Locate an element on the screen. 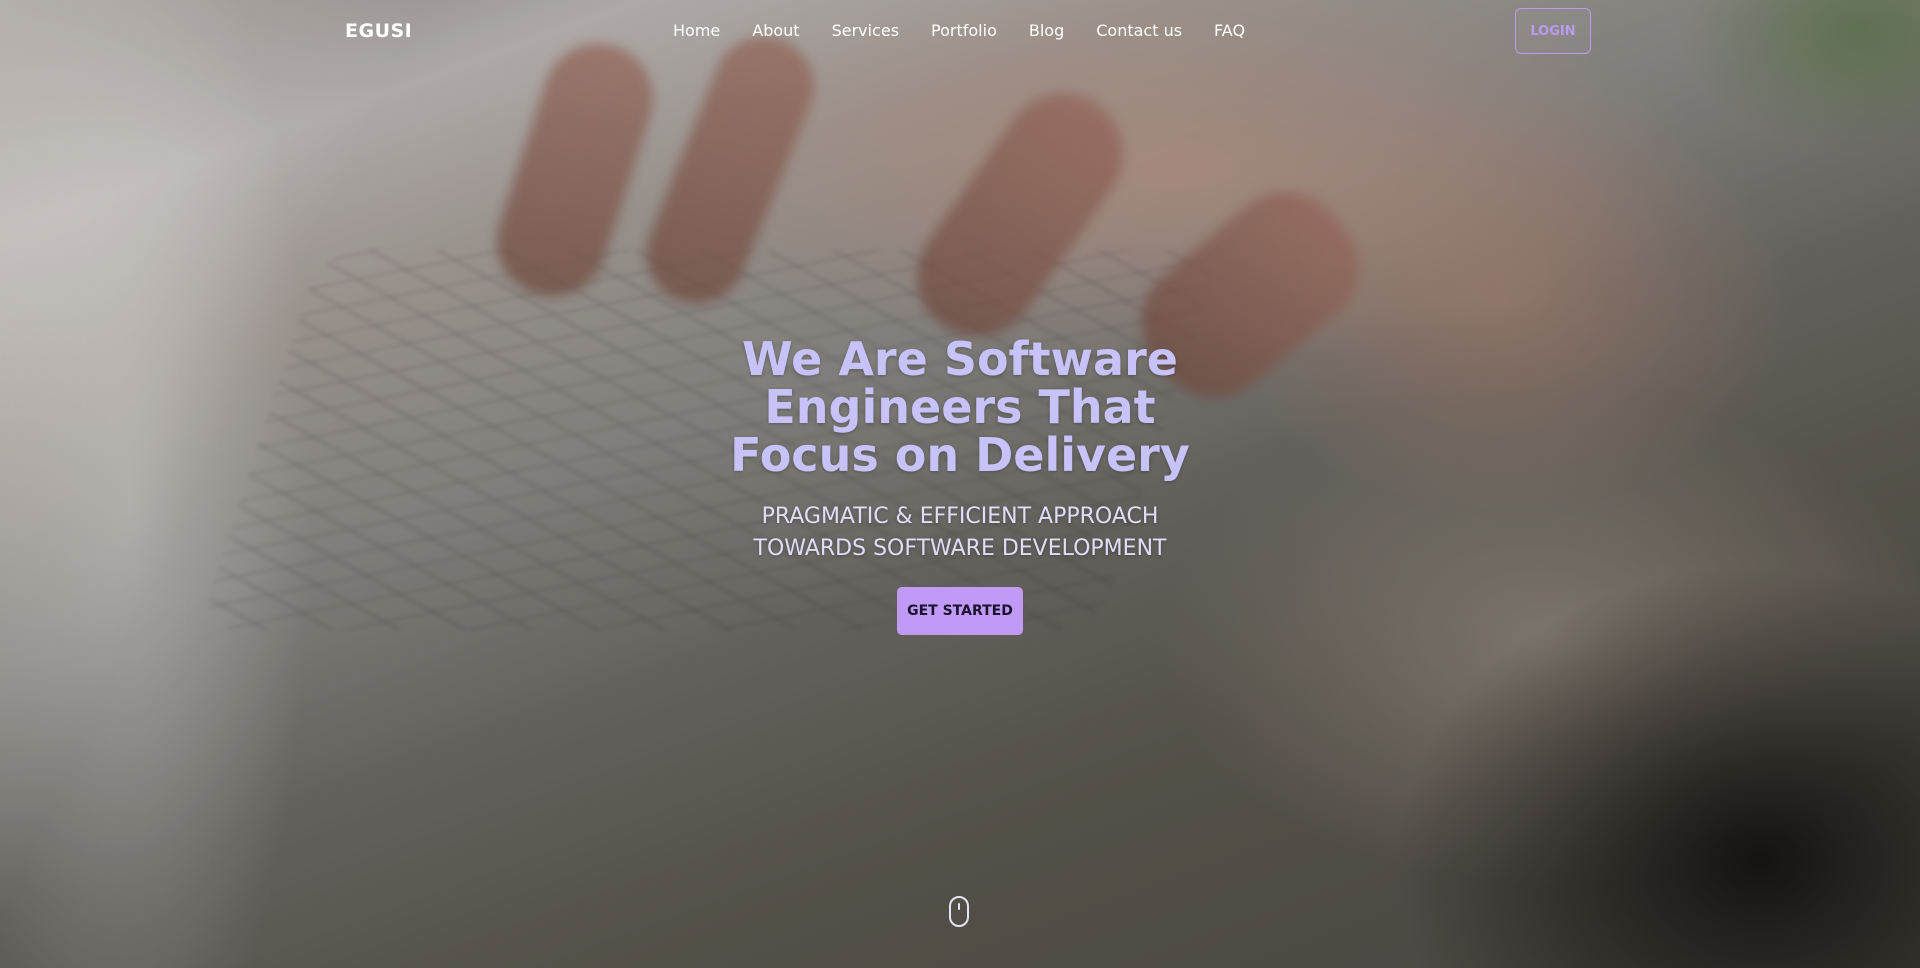 This screenshot has height=968, width=1920. nav-item-about: About is located at coordinates (775, 30).